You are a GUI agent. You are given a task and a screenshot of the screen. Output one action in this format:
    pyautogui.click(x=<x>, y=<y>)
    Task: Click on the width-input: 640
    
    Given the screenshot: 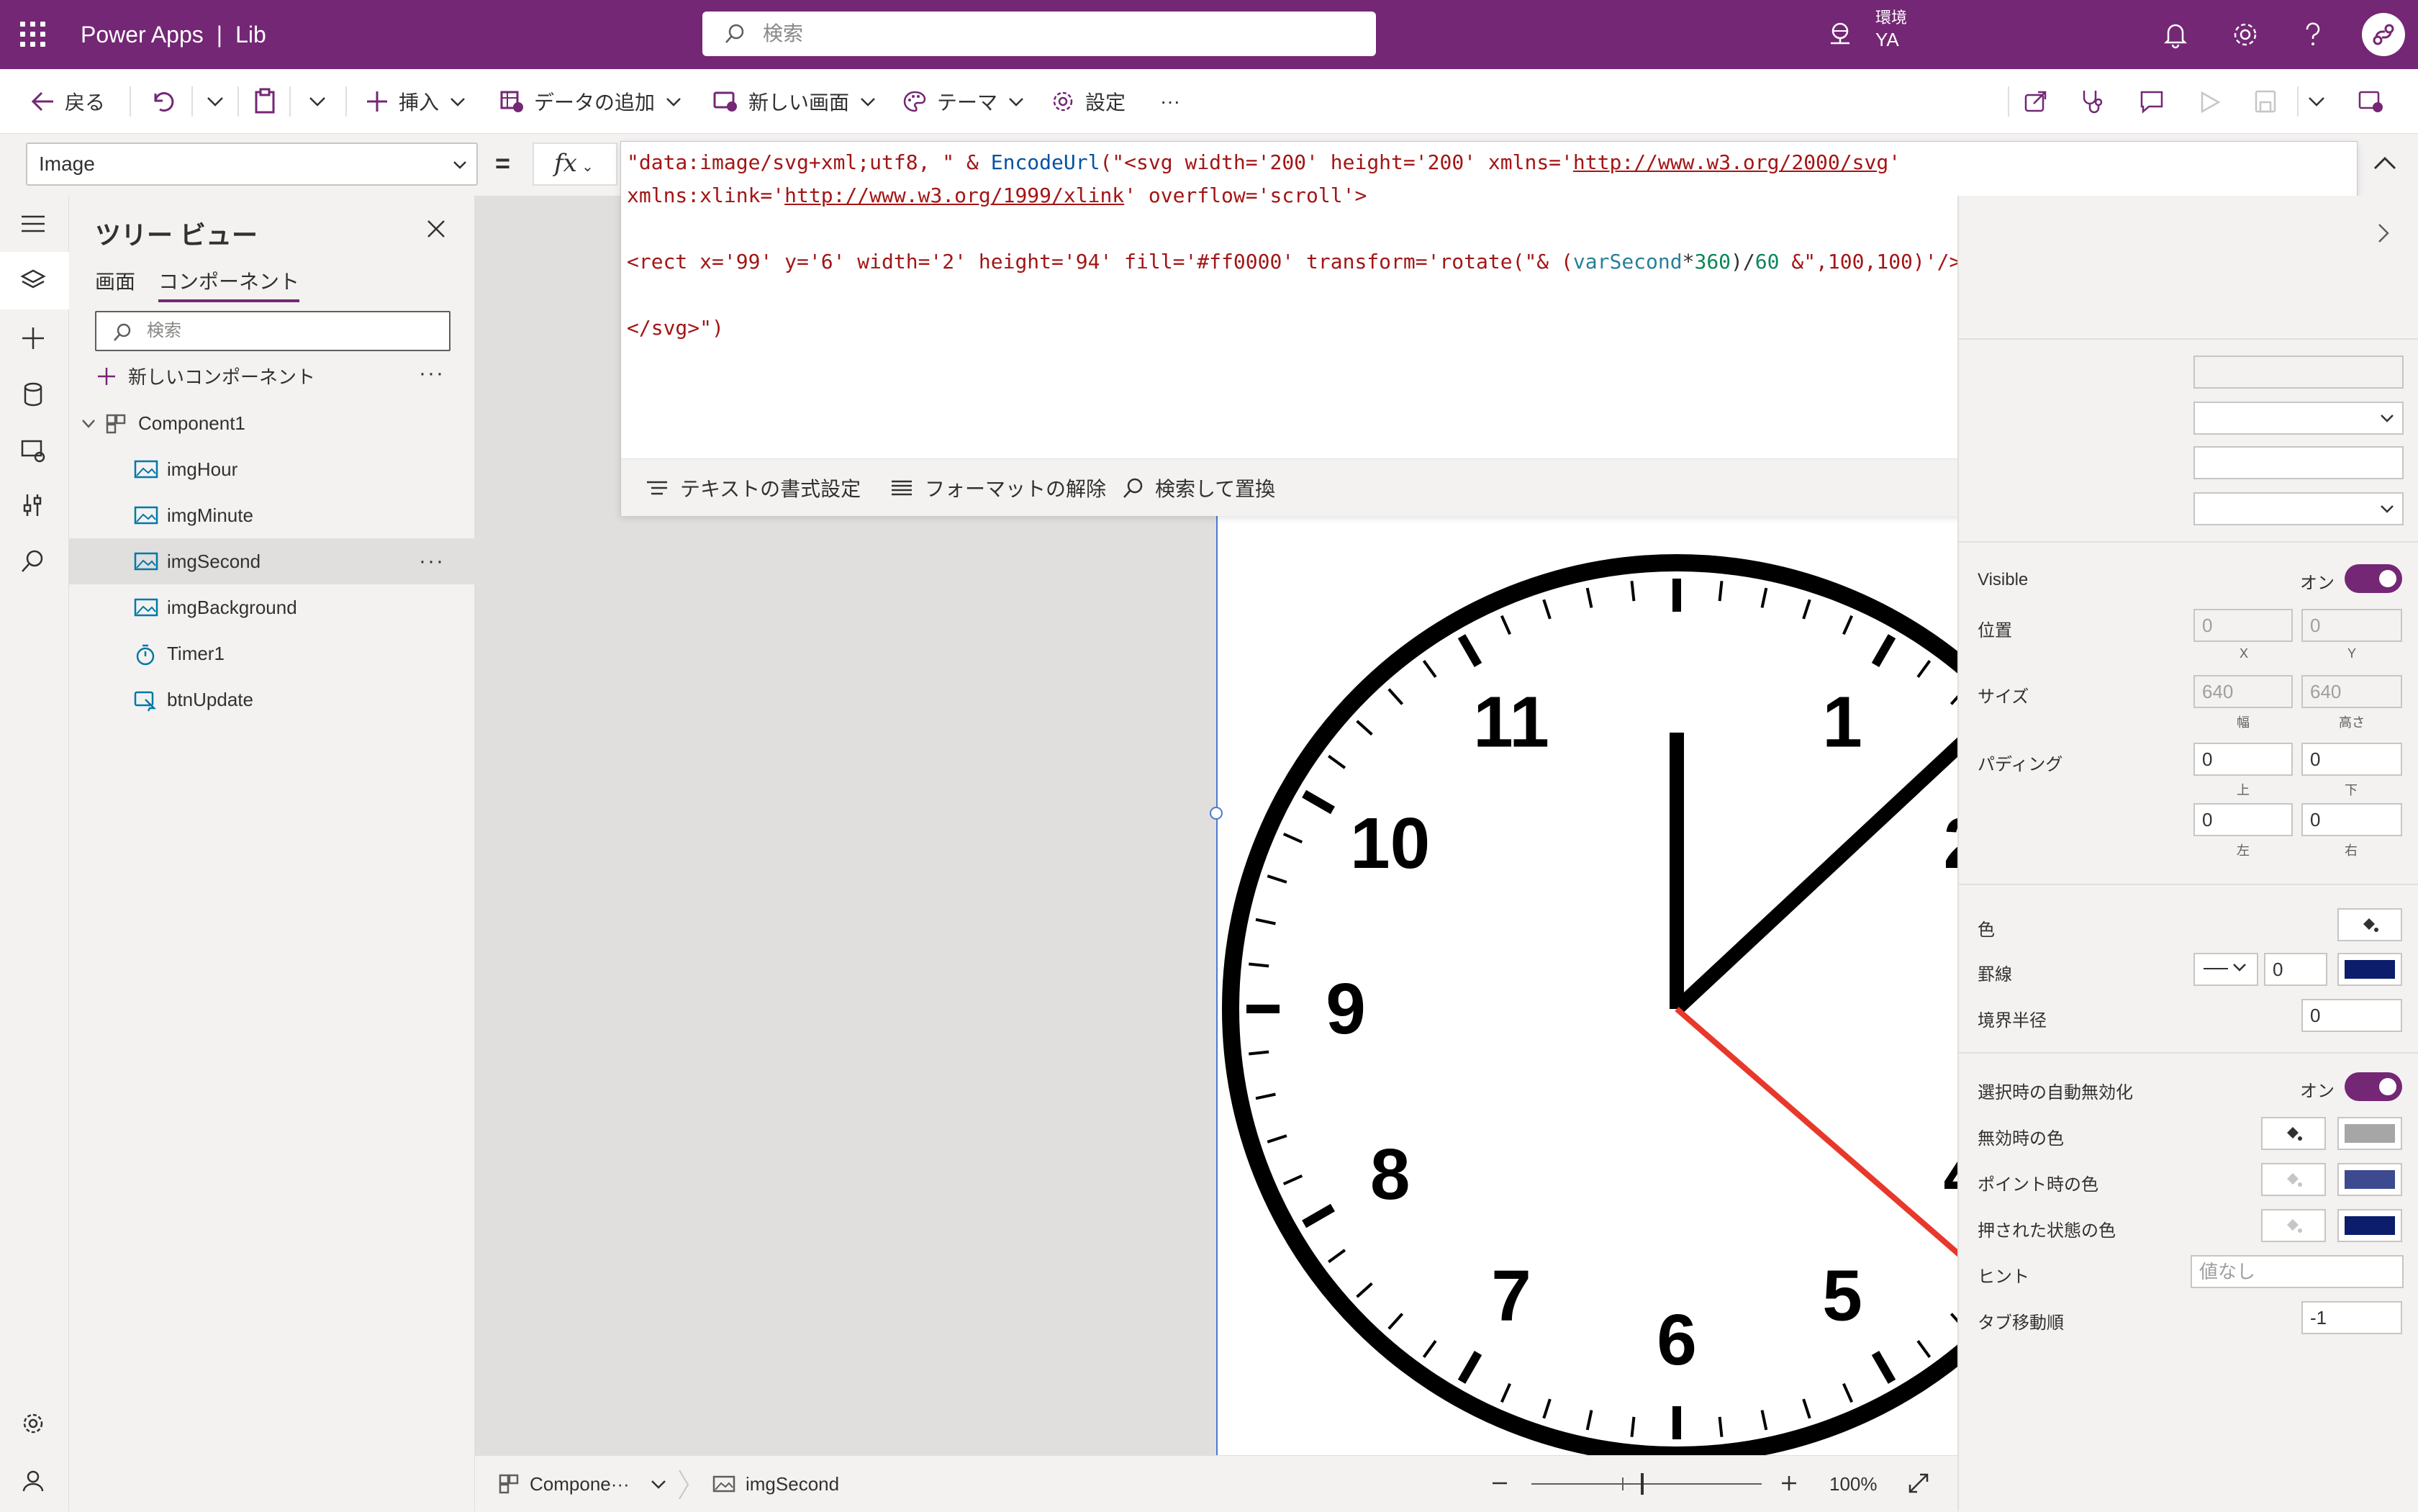 What is the action you would take?
    pyautogui.click(x=2243, y=692)
    